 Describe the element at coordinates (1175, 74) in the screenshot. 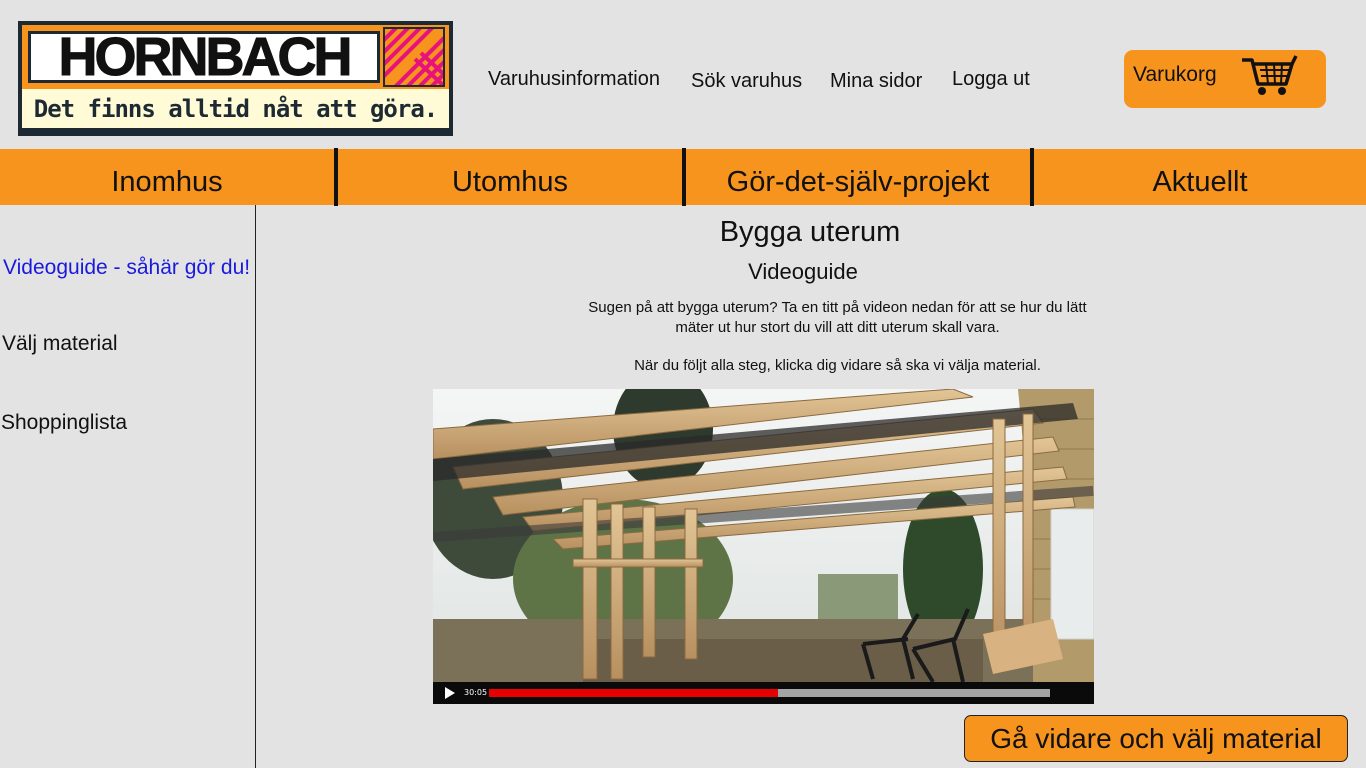

I see `cart-label: Varukorg` at that location.